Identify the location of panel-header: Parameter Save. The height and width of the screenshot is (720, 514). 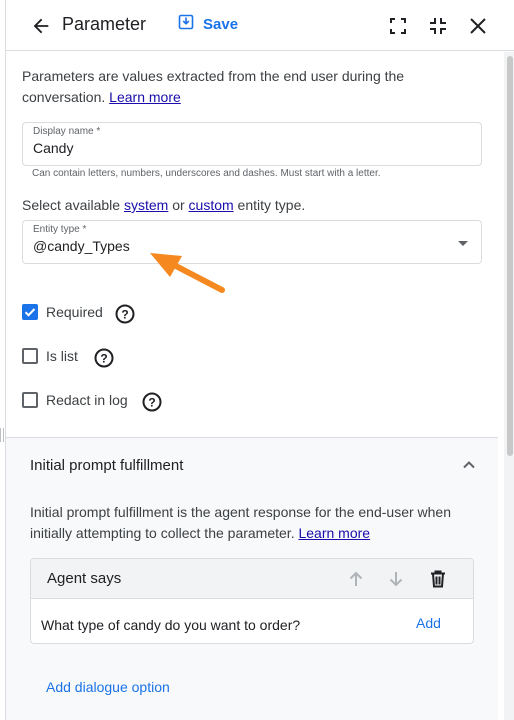
(260, 25).